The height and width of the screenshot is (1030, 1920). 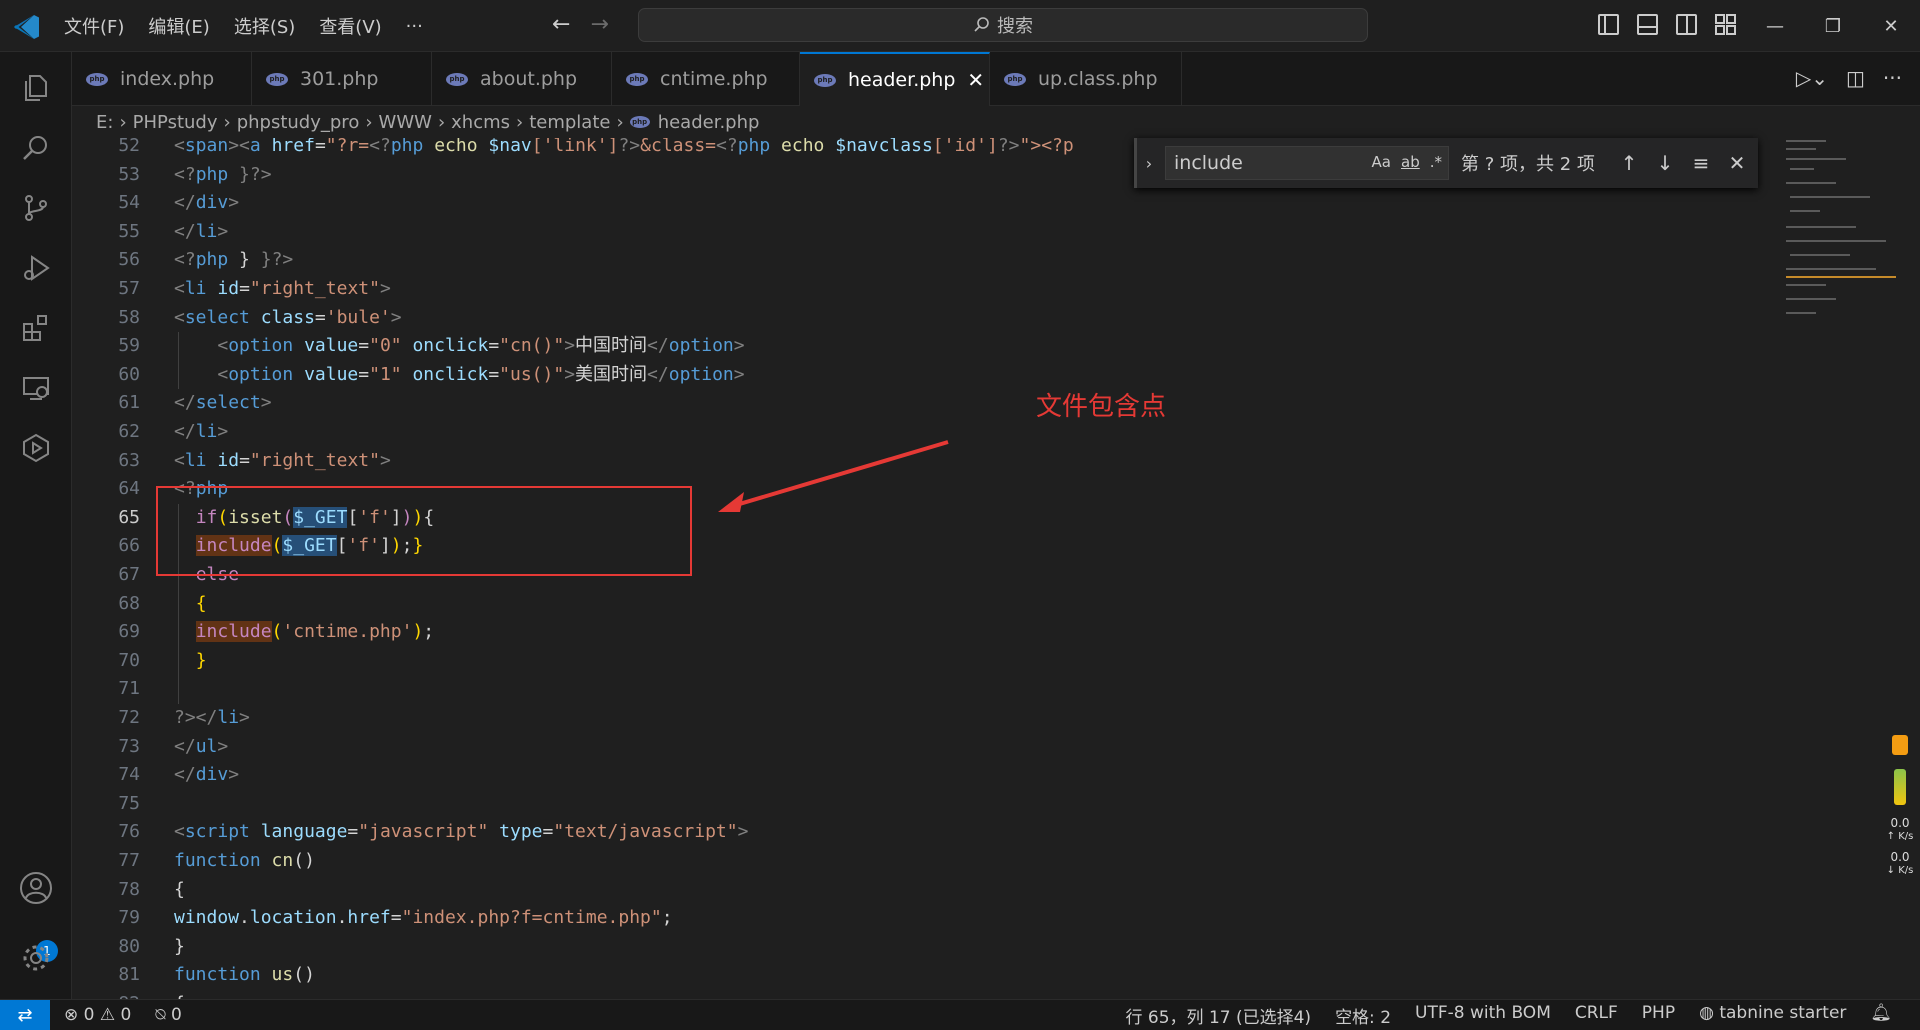 I want to click on error-count: 0, so click(x=89, y=1015).